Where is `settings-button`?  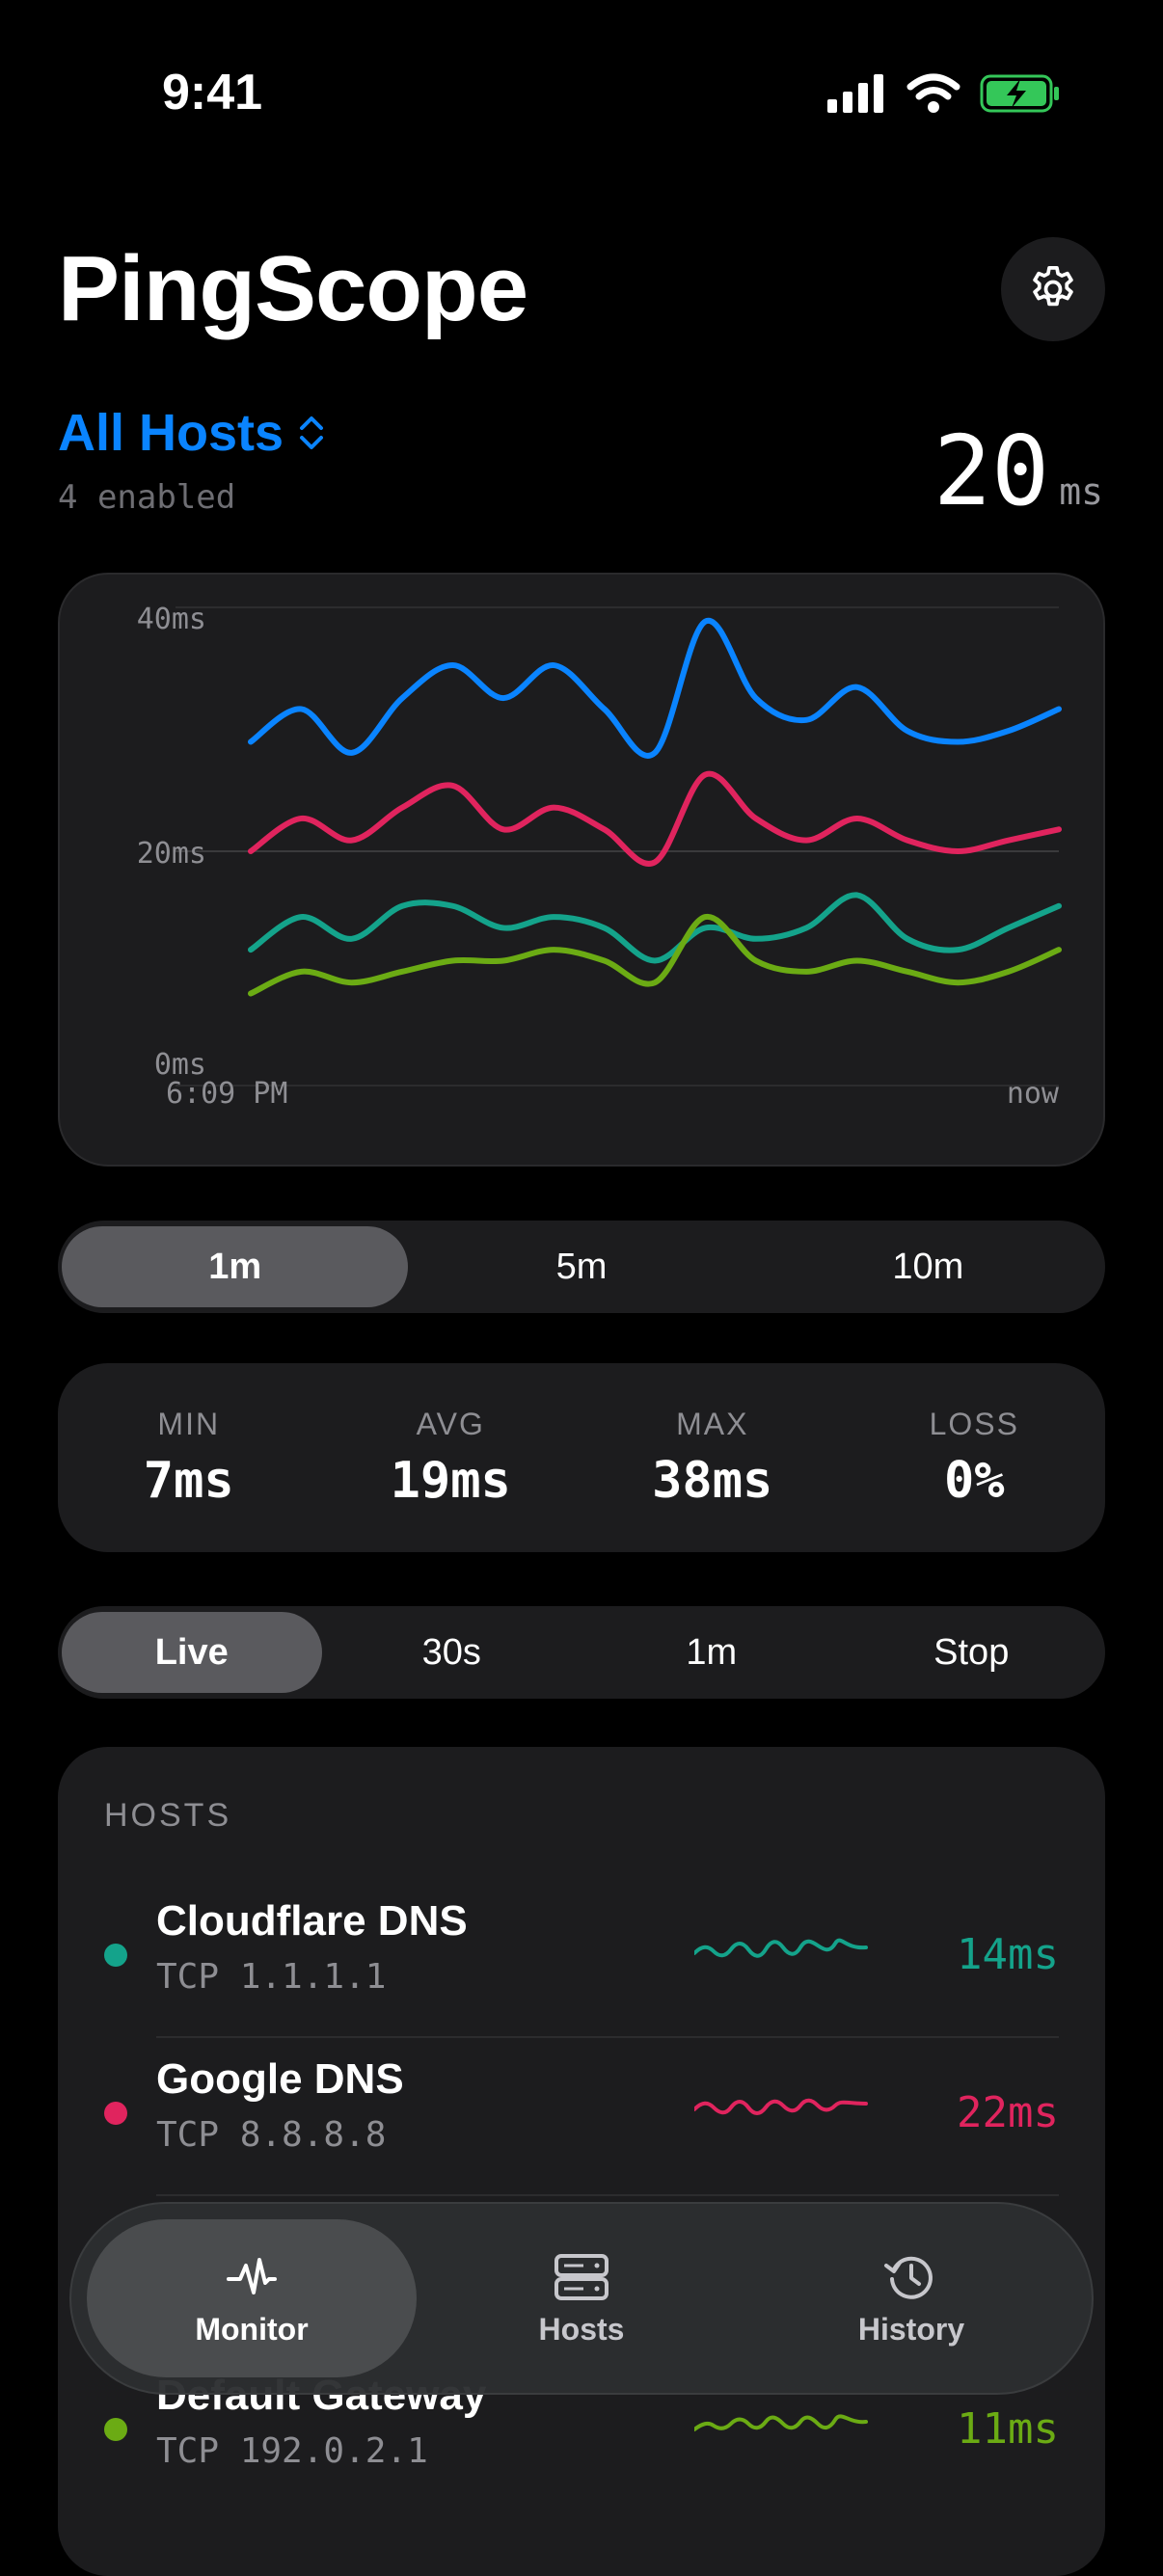 settings-button is located at coordinates (1053, 289).